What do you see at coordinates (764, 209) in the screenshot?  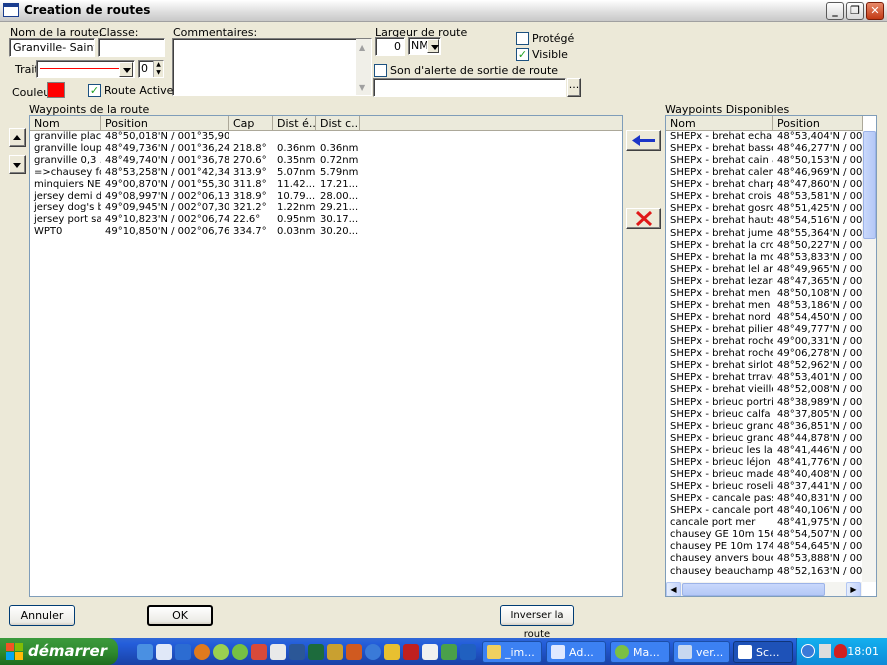 I see `table-row: SHEPx - brehat gosrod 48°51,425'N / 003°0` at bounding box center [764, 209].